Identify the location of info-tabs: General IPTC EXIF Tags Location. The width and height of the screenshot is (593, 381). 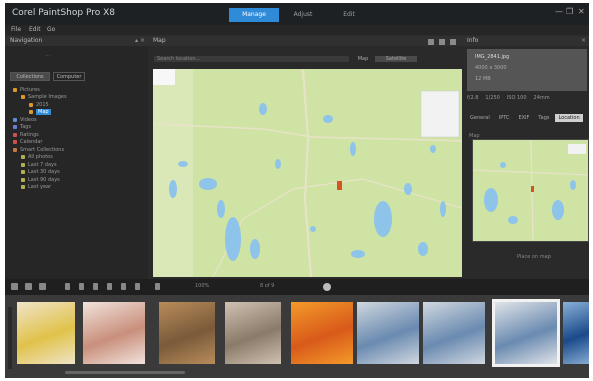
(525, 118).